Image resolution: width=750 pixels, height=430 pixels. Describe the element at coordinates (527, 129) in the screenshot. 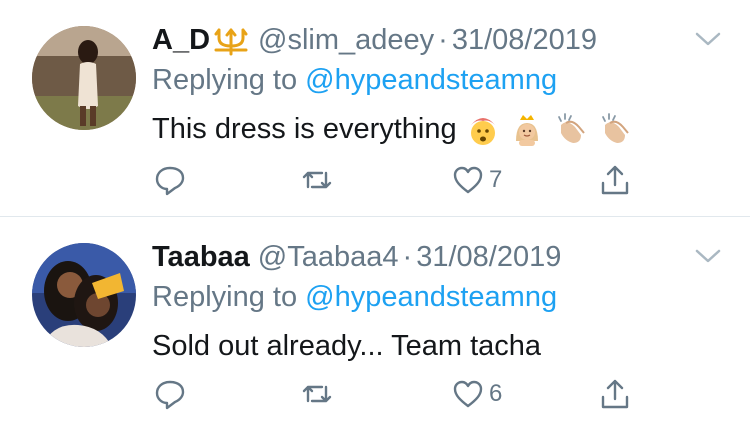

I see `princess-emoji` at that location.